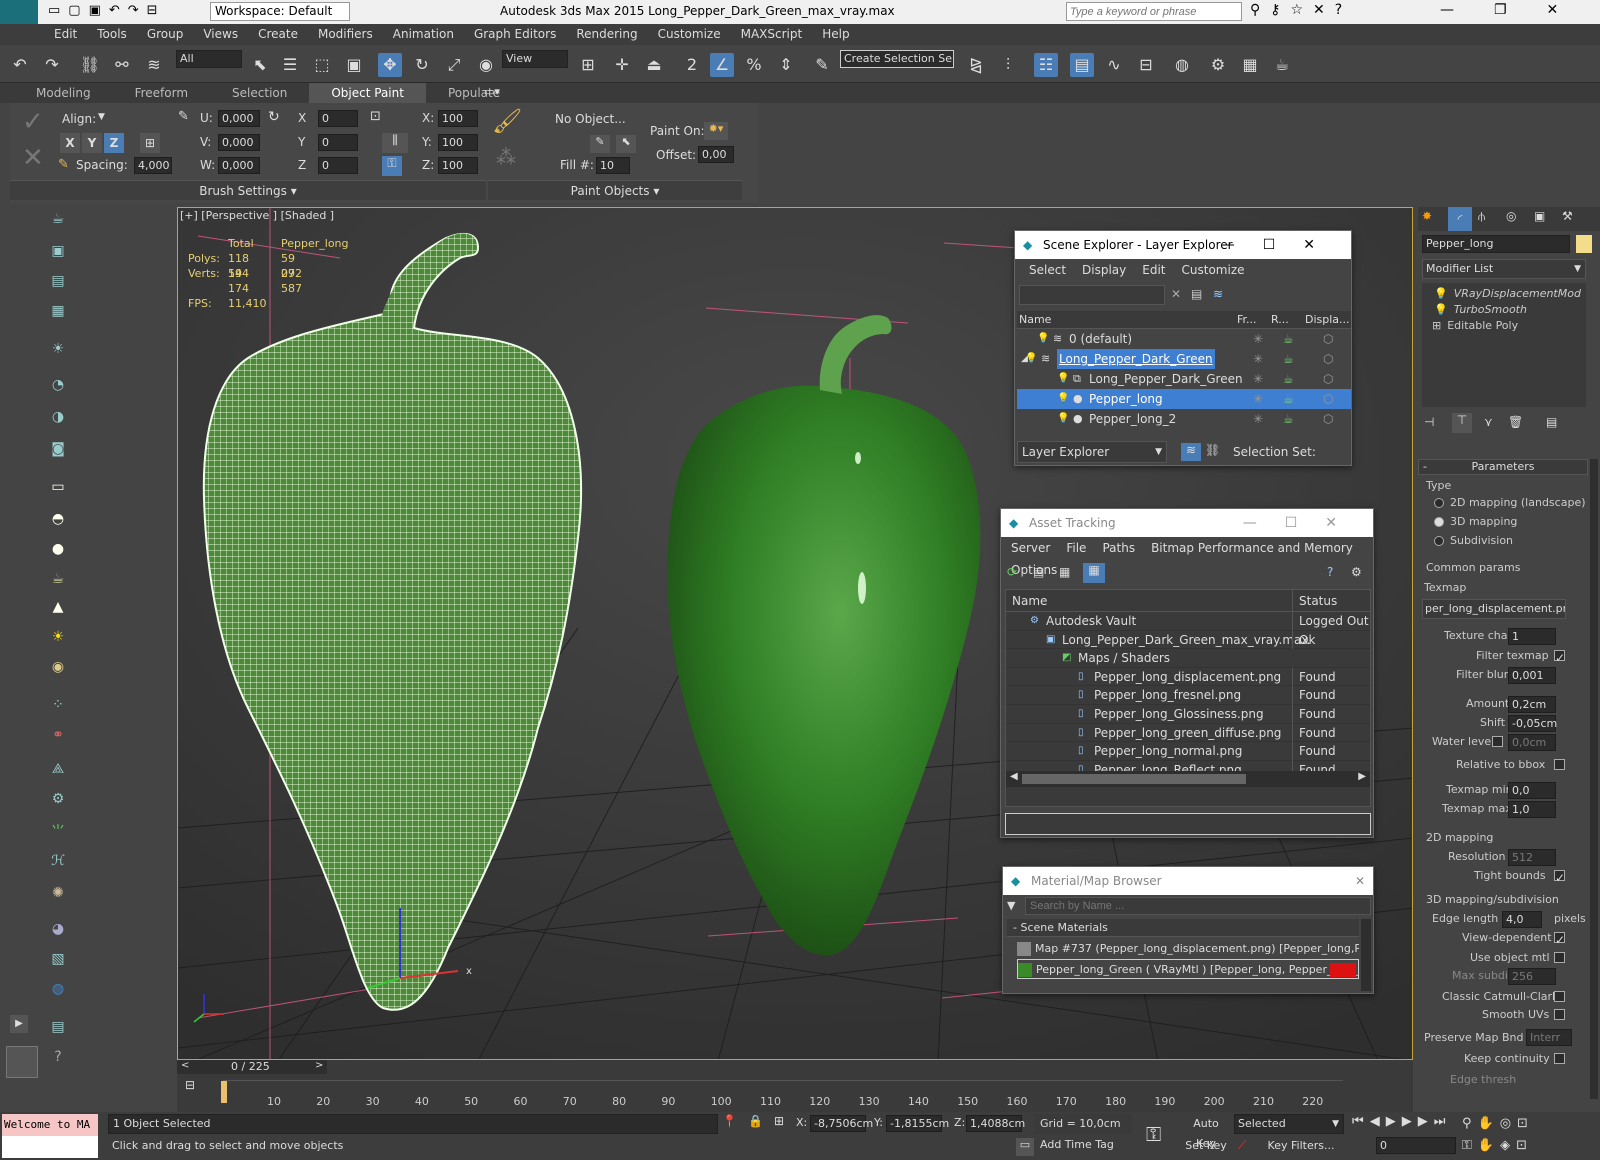  Describe the element at coordinates (716, 131) in the screenshot. I see `paint-on-icon: ✸▾` at that location.